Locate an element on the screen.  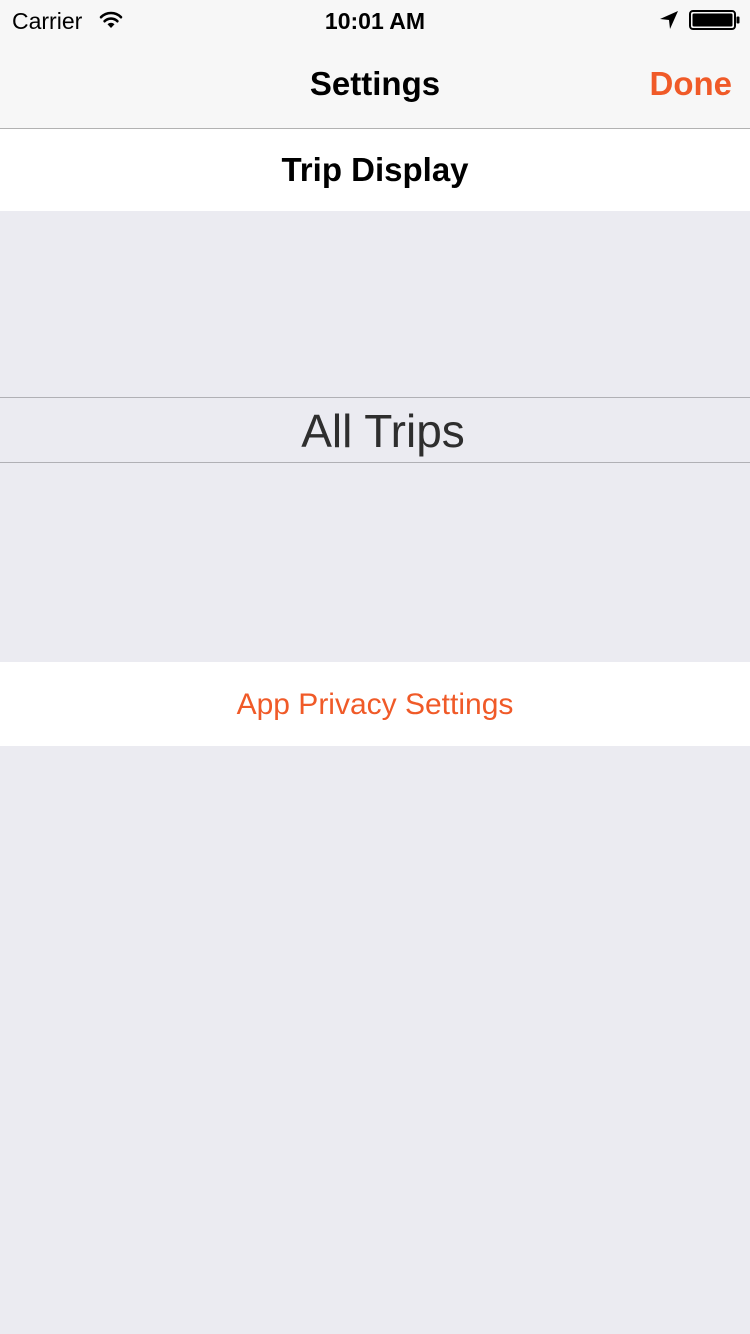
trip-display-header: Trip Display is located at coordinates (375, 170).